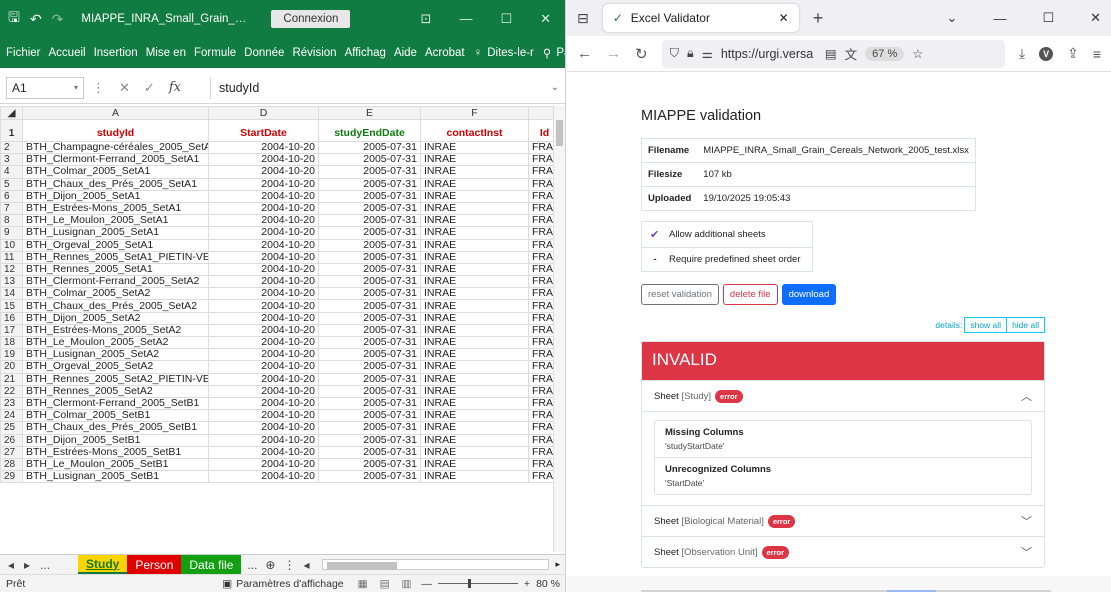  What do you see at coordinates (116, 53) in the screenshot?
I see `ribbon-tab-insertion: Insertion` at bounding box center [116, 53].